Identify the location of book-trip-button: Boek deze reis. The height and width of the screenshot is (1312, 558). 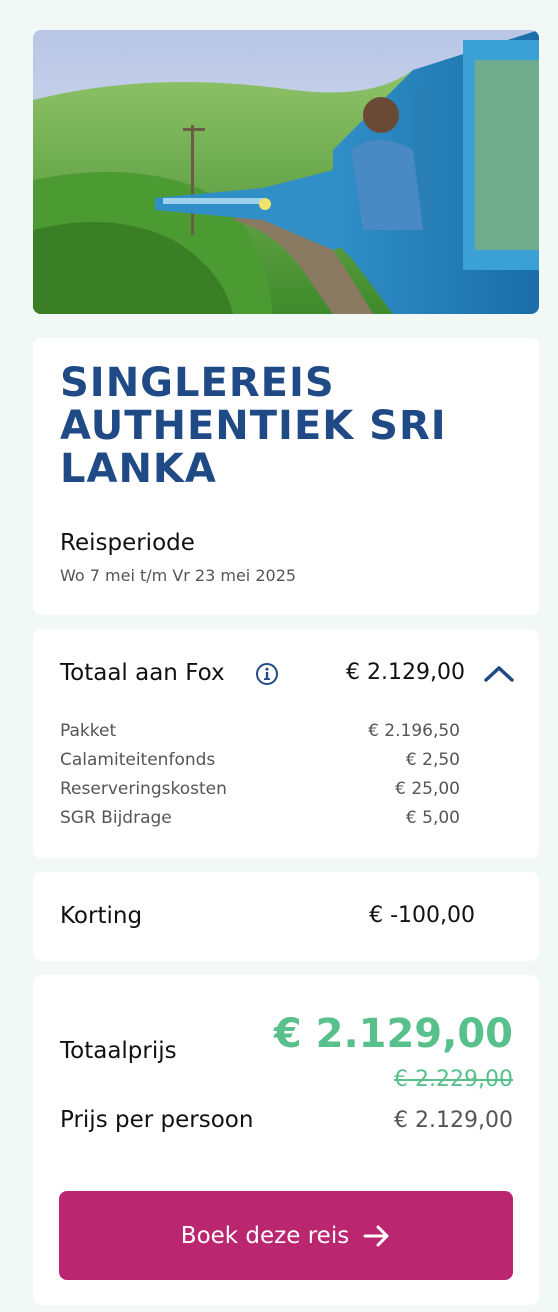
(286, 1235).